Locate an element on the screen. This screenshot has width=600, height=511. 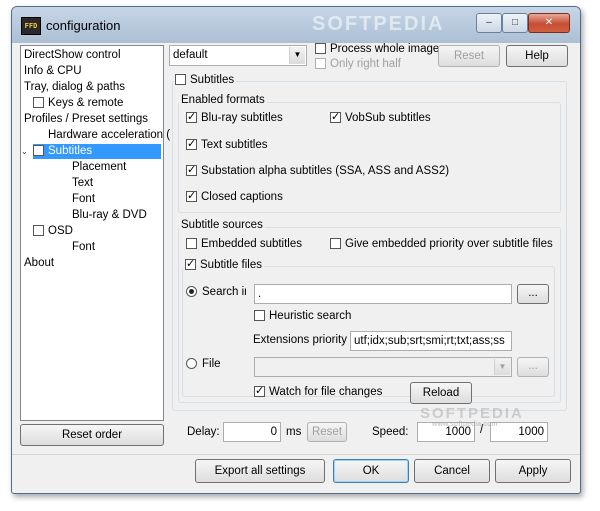
tree-item-subtitles: ⌄ Subtitles is located at coordinates (91, 151).